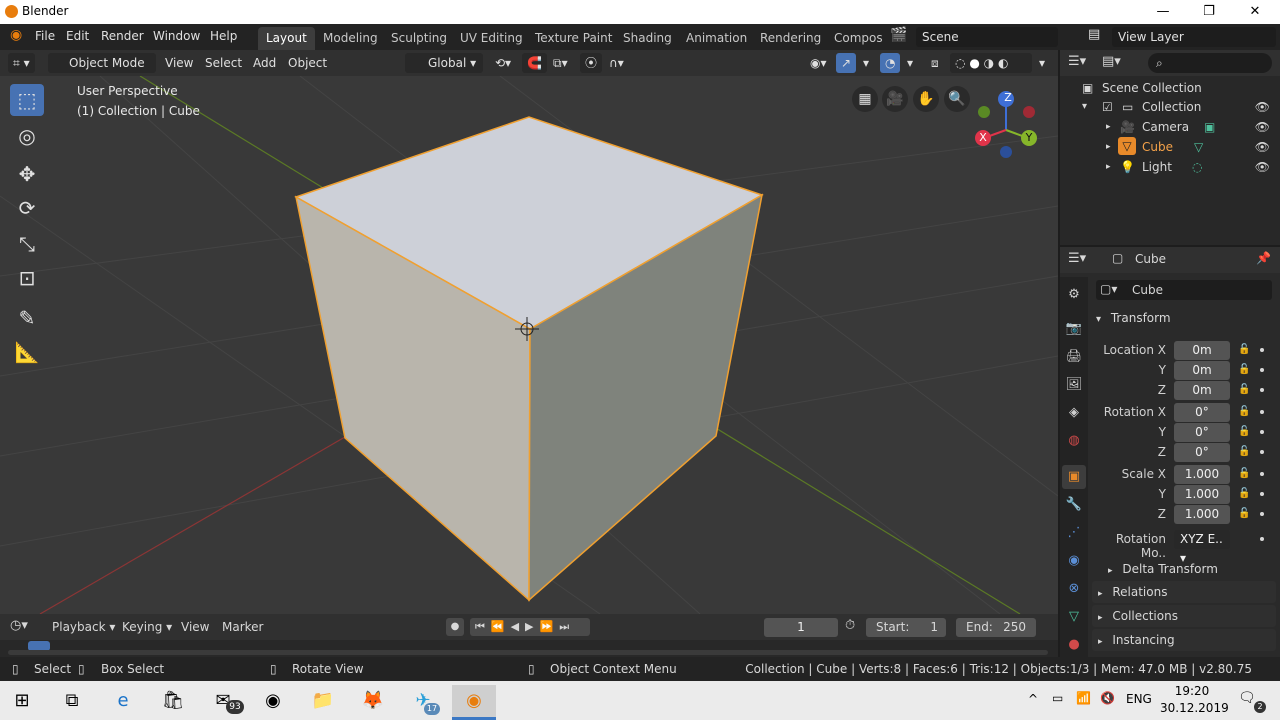 The height and width of the screenshot is (720, 1280). What do you see at coordinates (102, 71) in the screenshot?
I see `object-mode-dropdown: Object Mode ▾` at bounding box center [102, 71].